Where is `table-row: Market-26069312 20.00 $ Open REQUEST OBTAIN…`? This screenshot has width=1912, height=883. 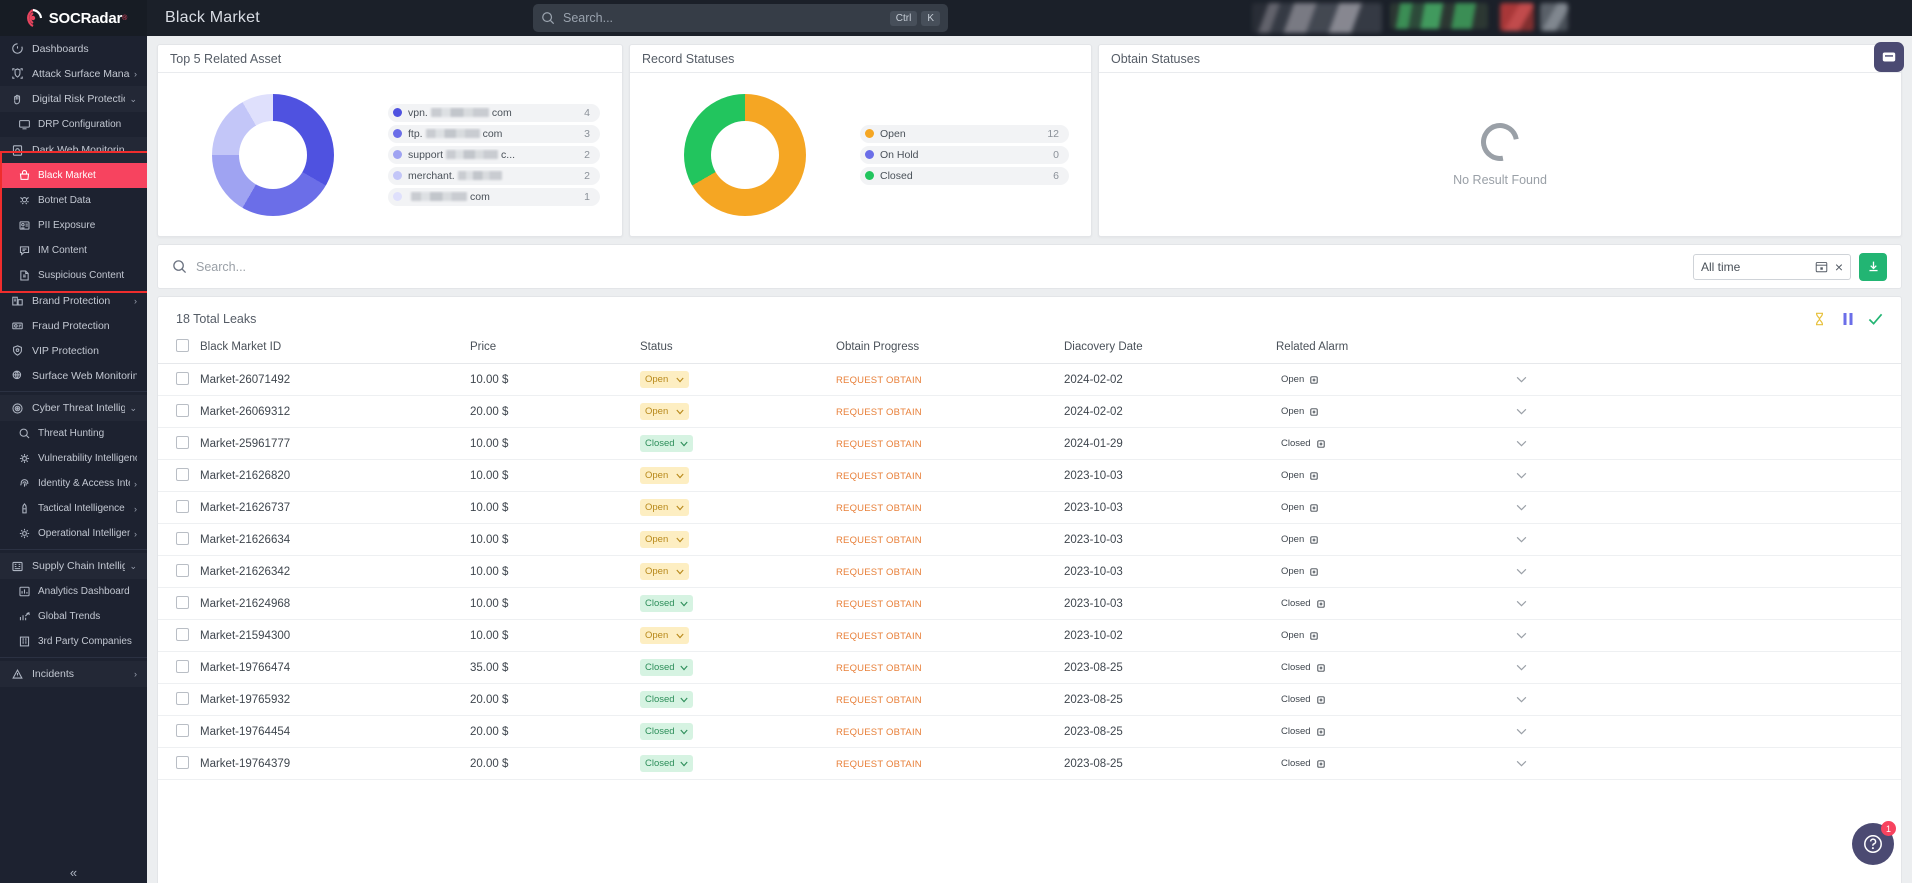
table-row: Market-26069312 20.00 $ Open REQUEST OBTAIN… is located at coordinates (1029, 411).